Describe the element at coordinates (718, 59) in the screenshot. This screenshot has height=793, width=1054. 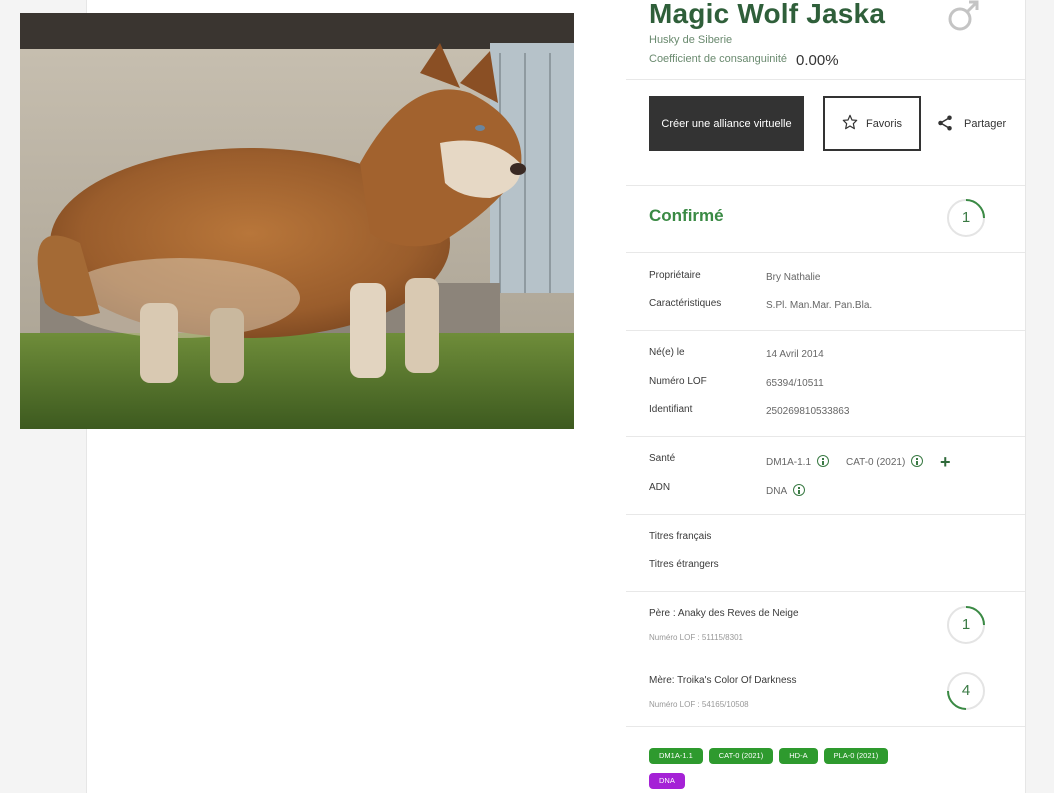
I see `coefficient-label: Coefficient de consanguinité` at that location.